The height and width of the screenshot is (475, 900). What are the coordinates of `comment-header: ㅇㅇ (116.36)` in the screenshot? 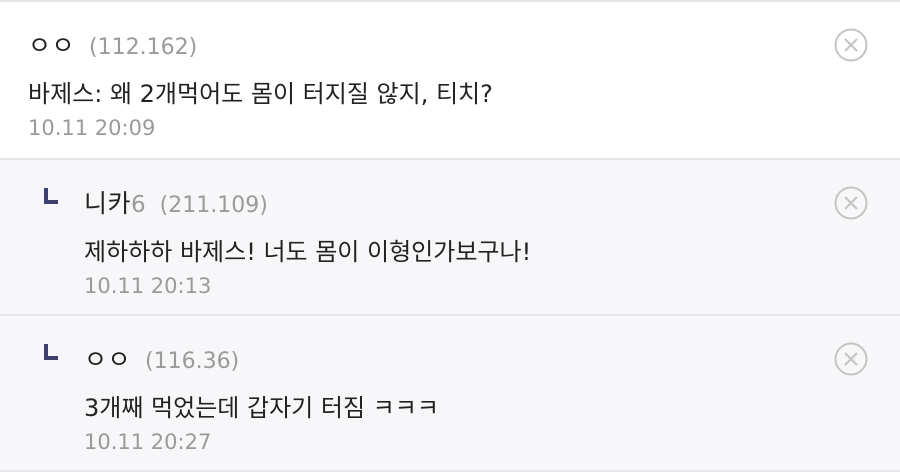 It's located at (161, 358).